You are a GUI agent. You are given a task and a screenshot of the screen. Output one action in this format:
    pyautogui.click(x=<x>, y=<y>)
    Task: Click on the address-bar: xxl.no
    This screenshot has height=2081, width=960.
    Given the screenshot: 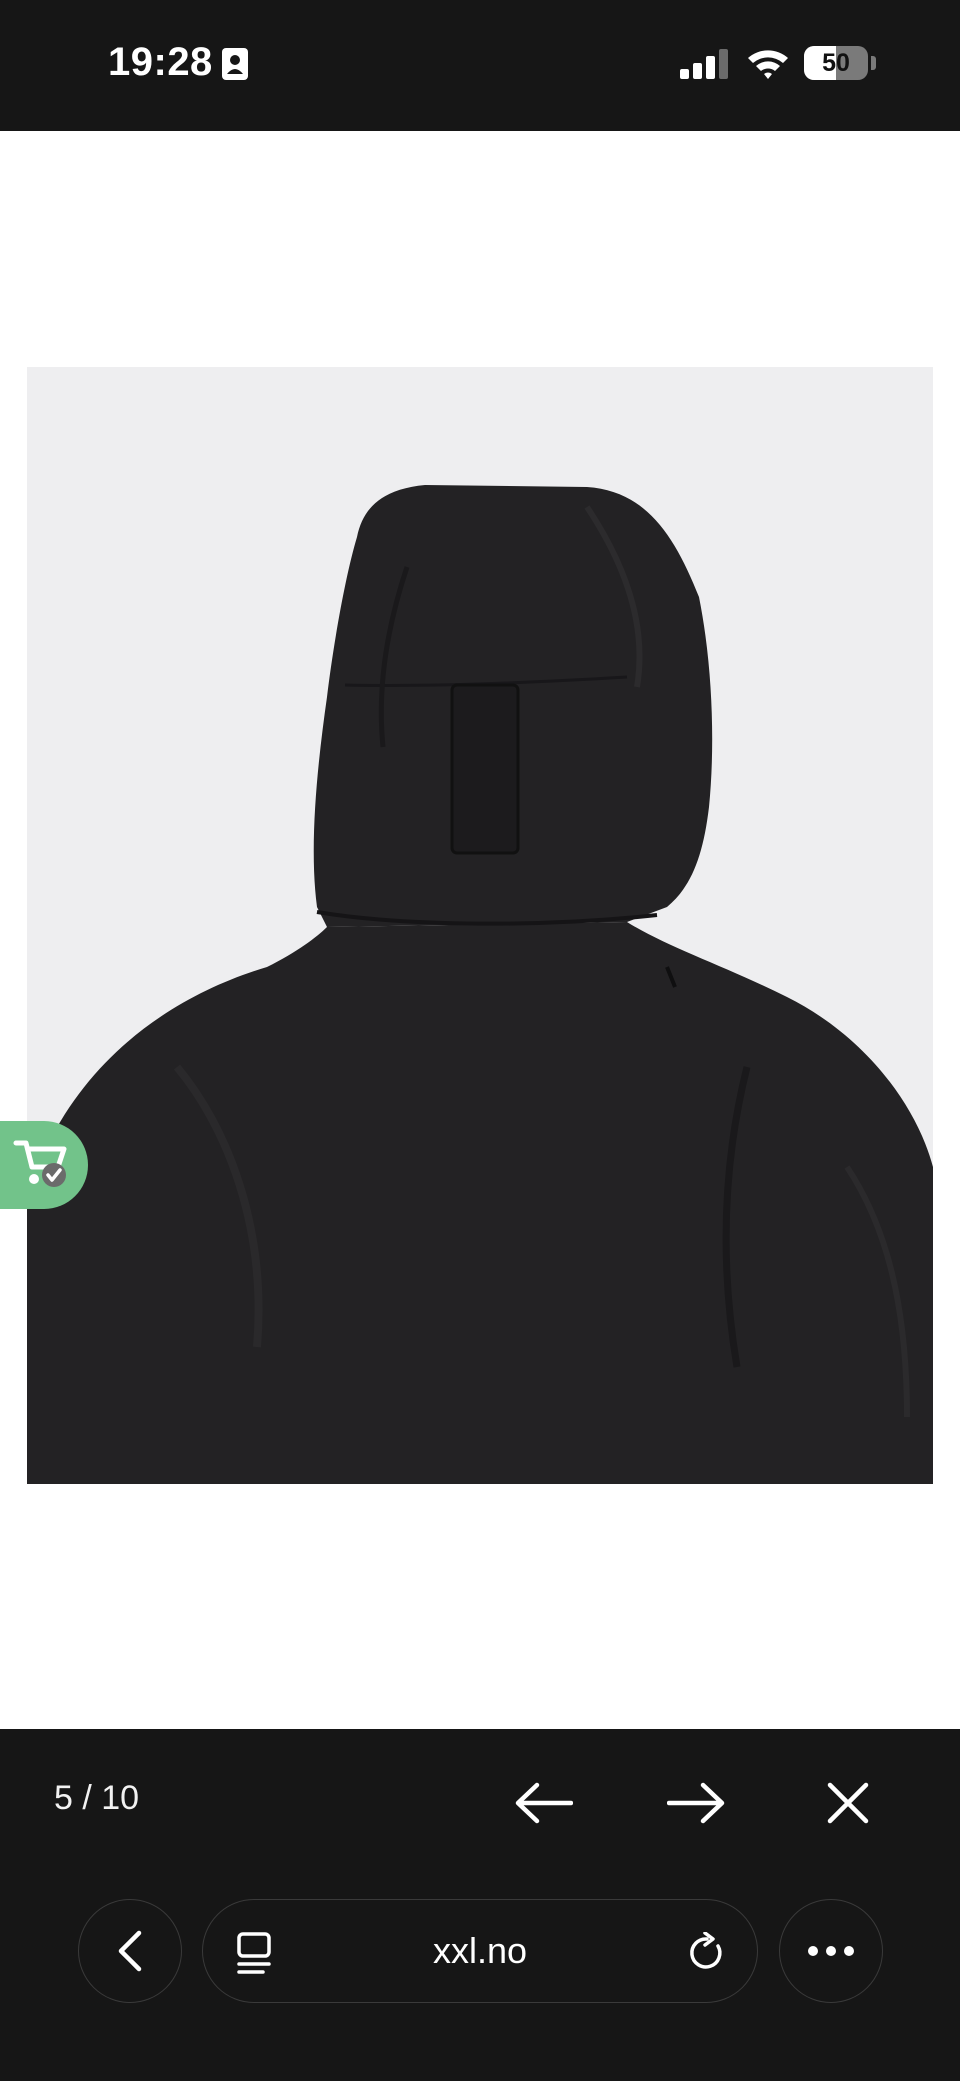 What is the action you would take?
    pyautogui.click(x=480, y=1951)
    